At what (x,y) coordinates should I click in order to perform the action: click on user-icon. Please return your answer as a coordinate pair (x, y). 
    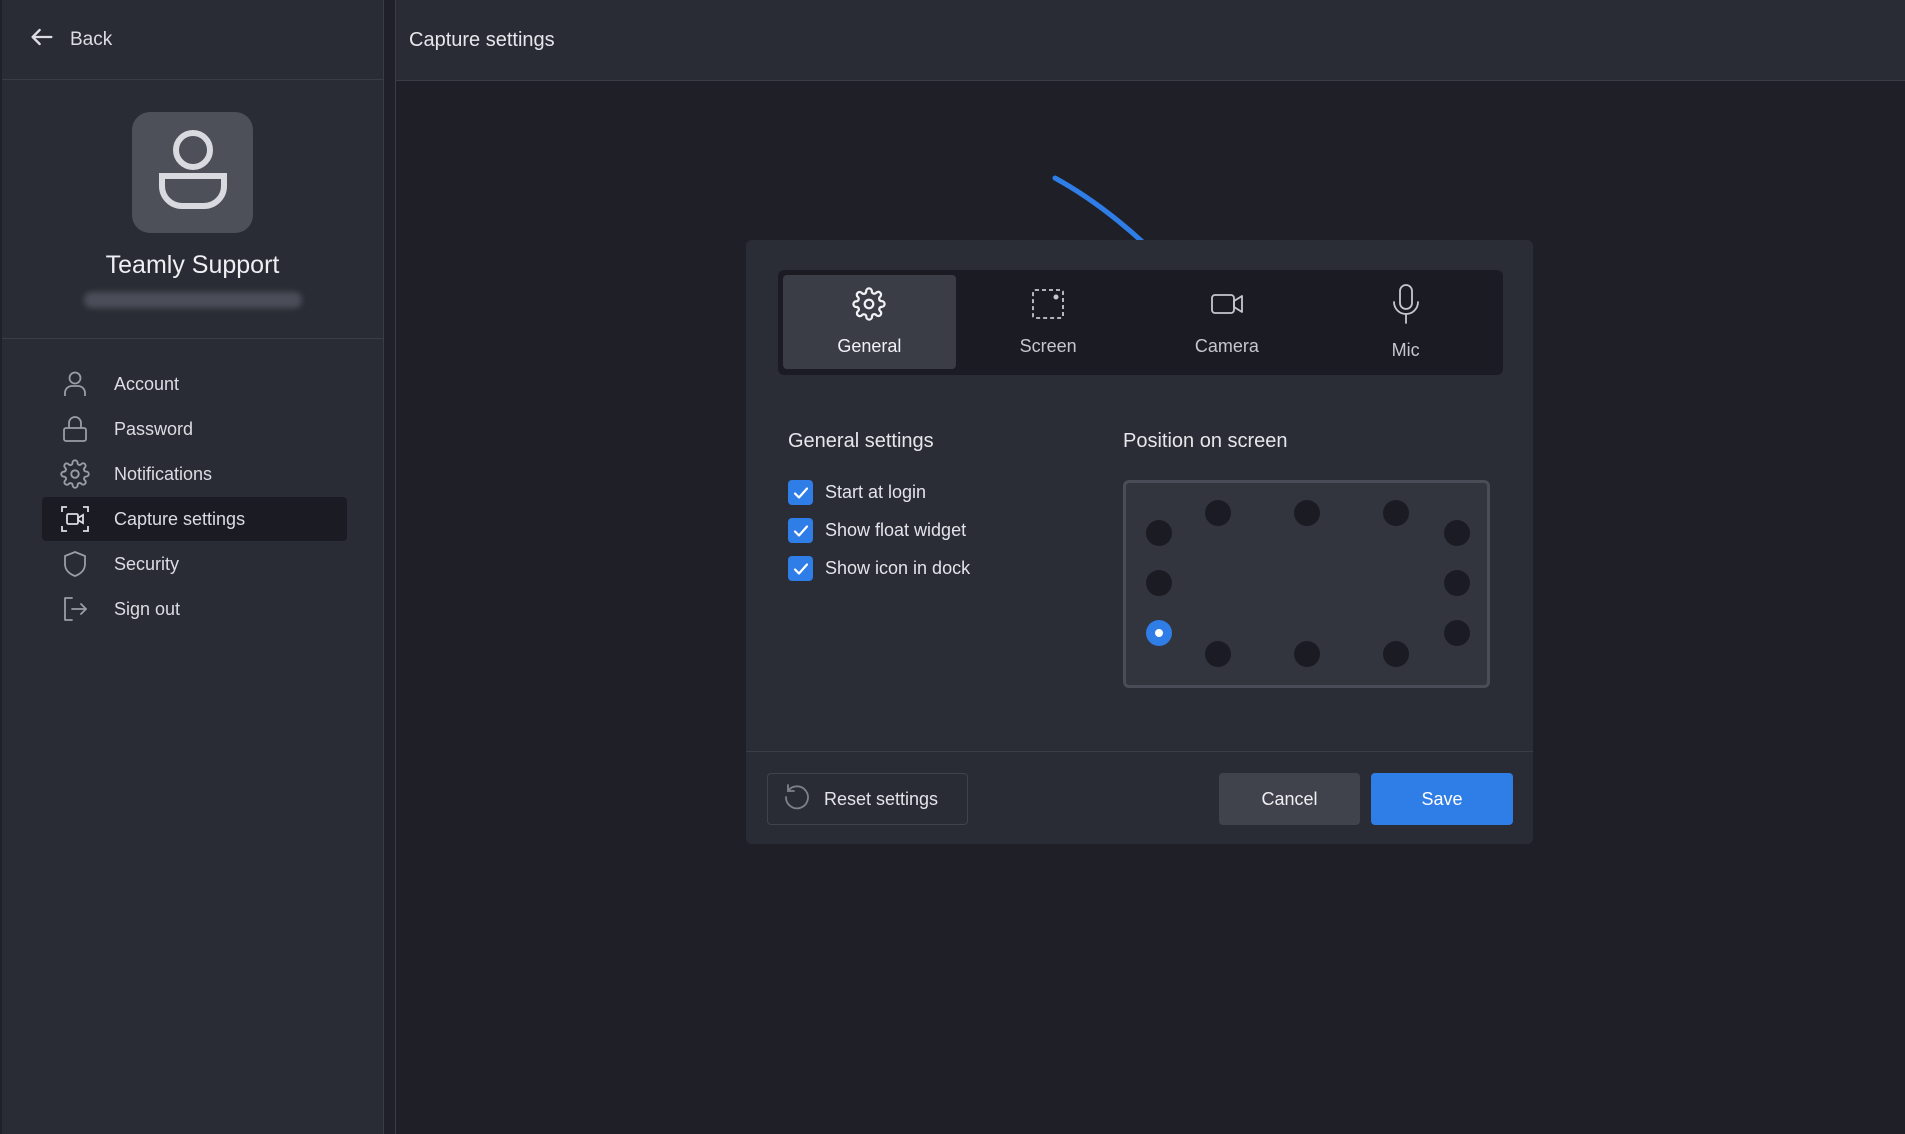
    Looking at the image, I should click on (75, 384).